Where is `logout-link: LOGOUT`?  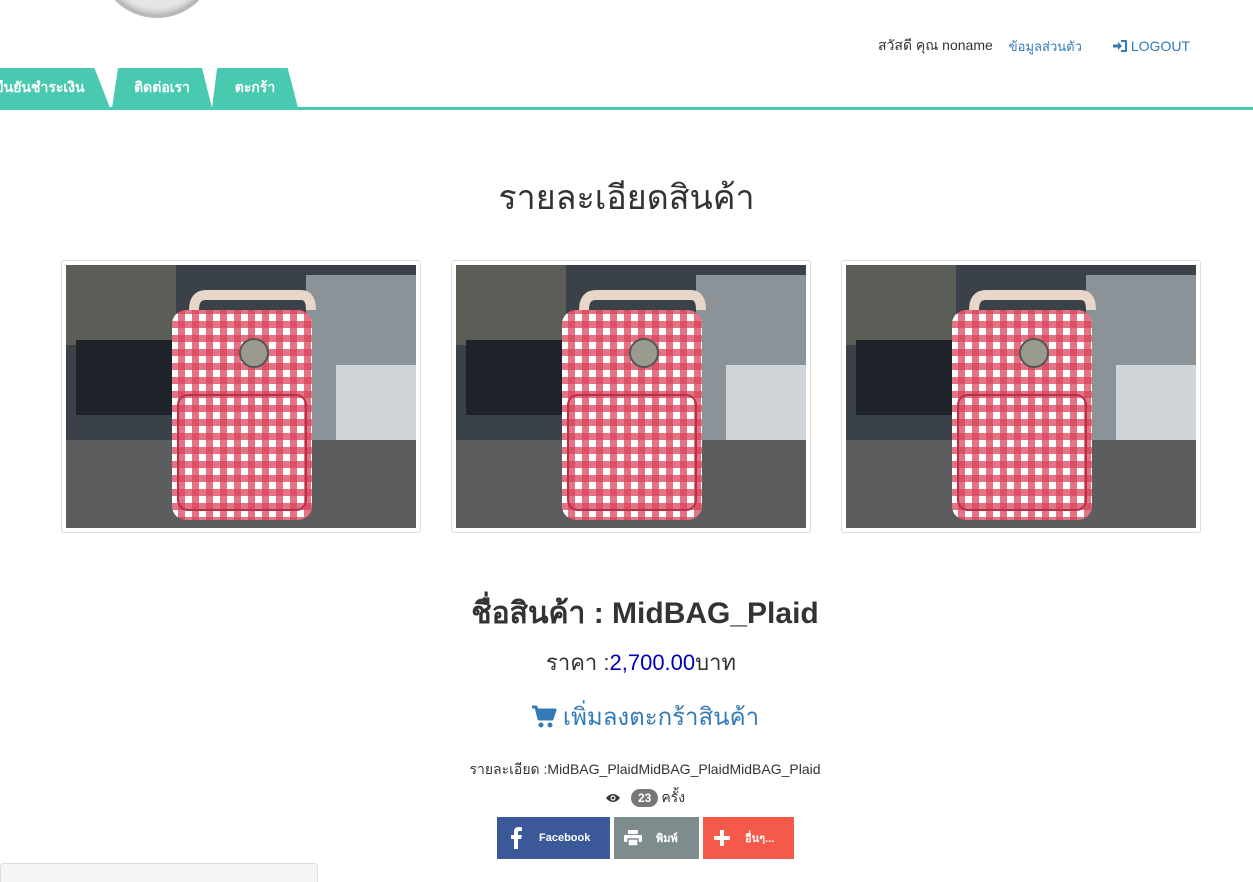
logout-link: LOGOUT is located at coordinates (1151, 46).